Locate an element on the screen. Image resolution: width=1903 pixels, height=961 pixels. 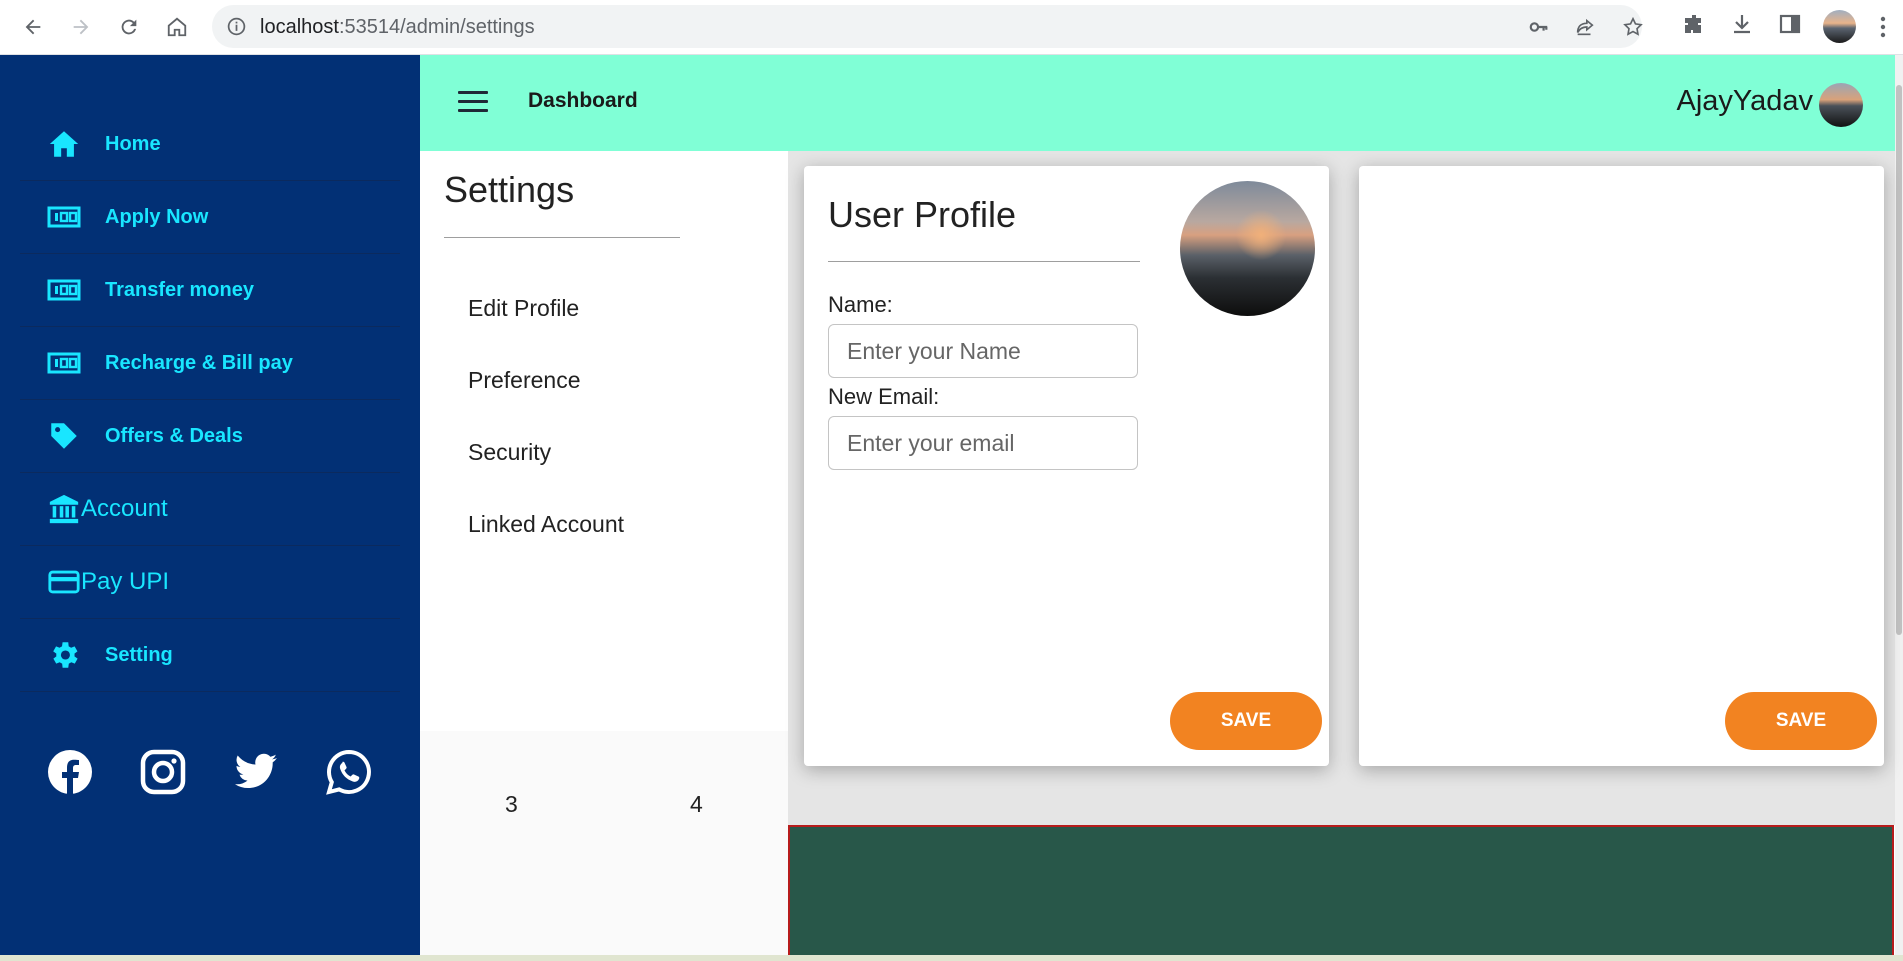
sidebar-item-label: Transfer money is located at coordinates (179, 289).